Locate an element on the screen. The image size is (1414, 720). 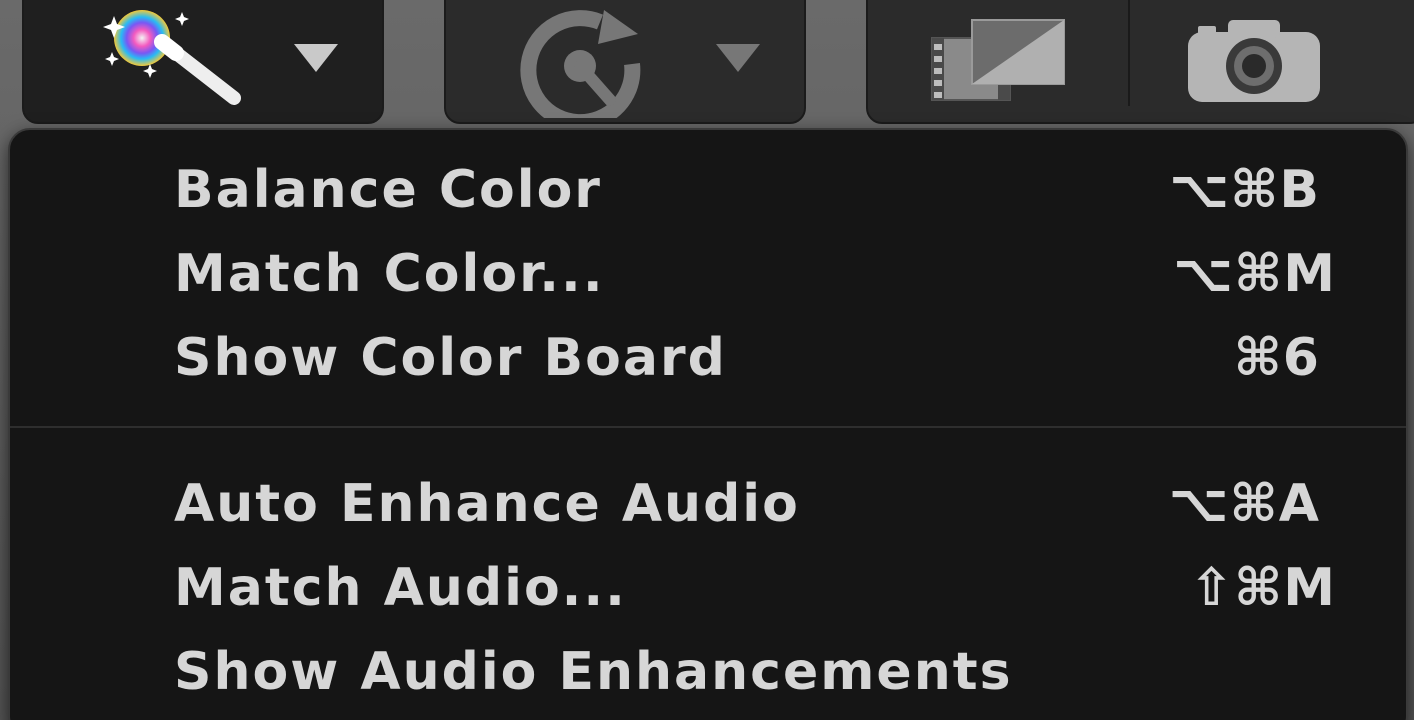
retime-button is located at coordinates (625, 62).